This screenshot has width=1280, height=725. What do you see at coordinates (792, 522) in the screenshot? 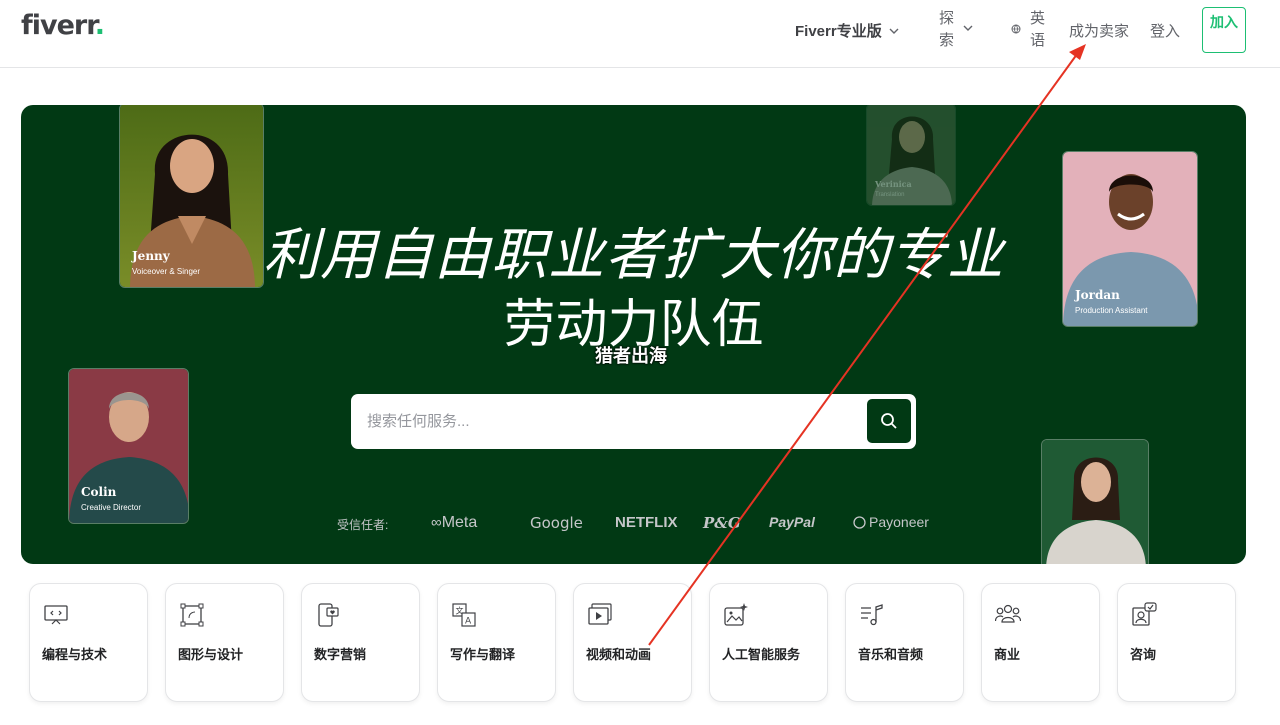
I see `paypal-logo: PayPal` at bounding box center [792, 522].